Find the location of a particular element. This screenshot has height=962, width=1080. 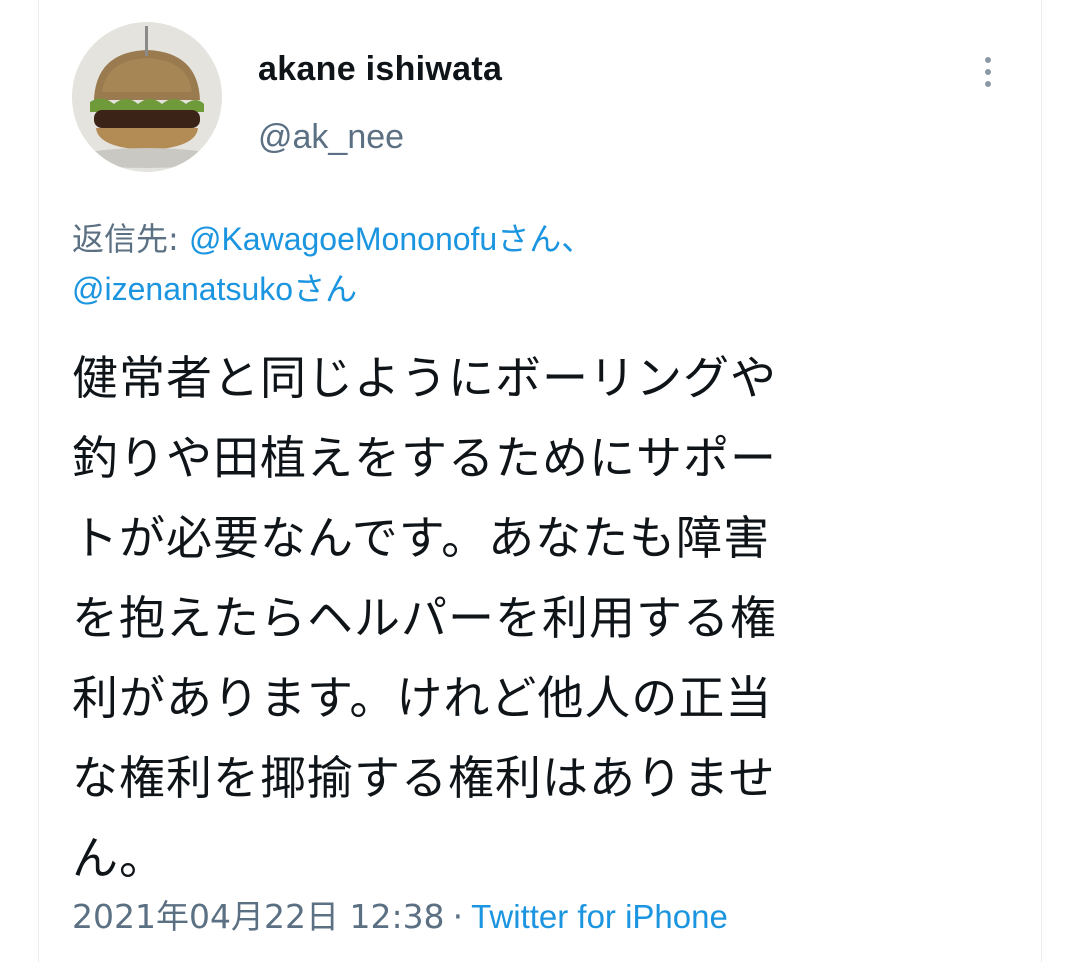

tweet-text-line: を抱えたらヘルパーを利用する権 is located at coordinates (424, 618).